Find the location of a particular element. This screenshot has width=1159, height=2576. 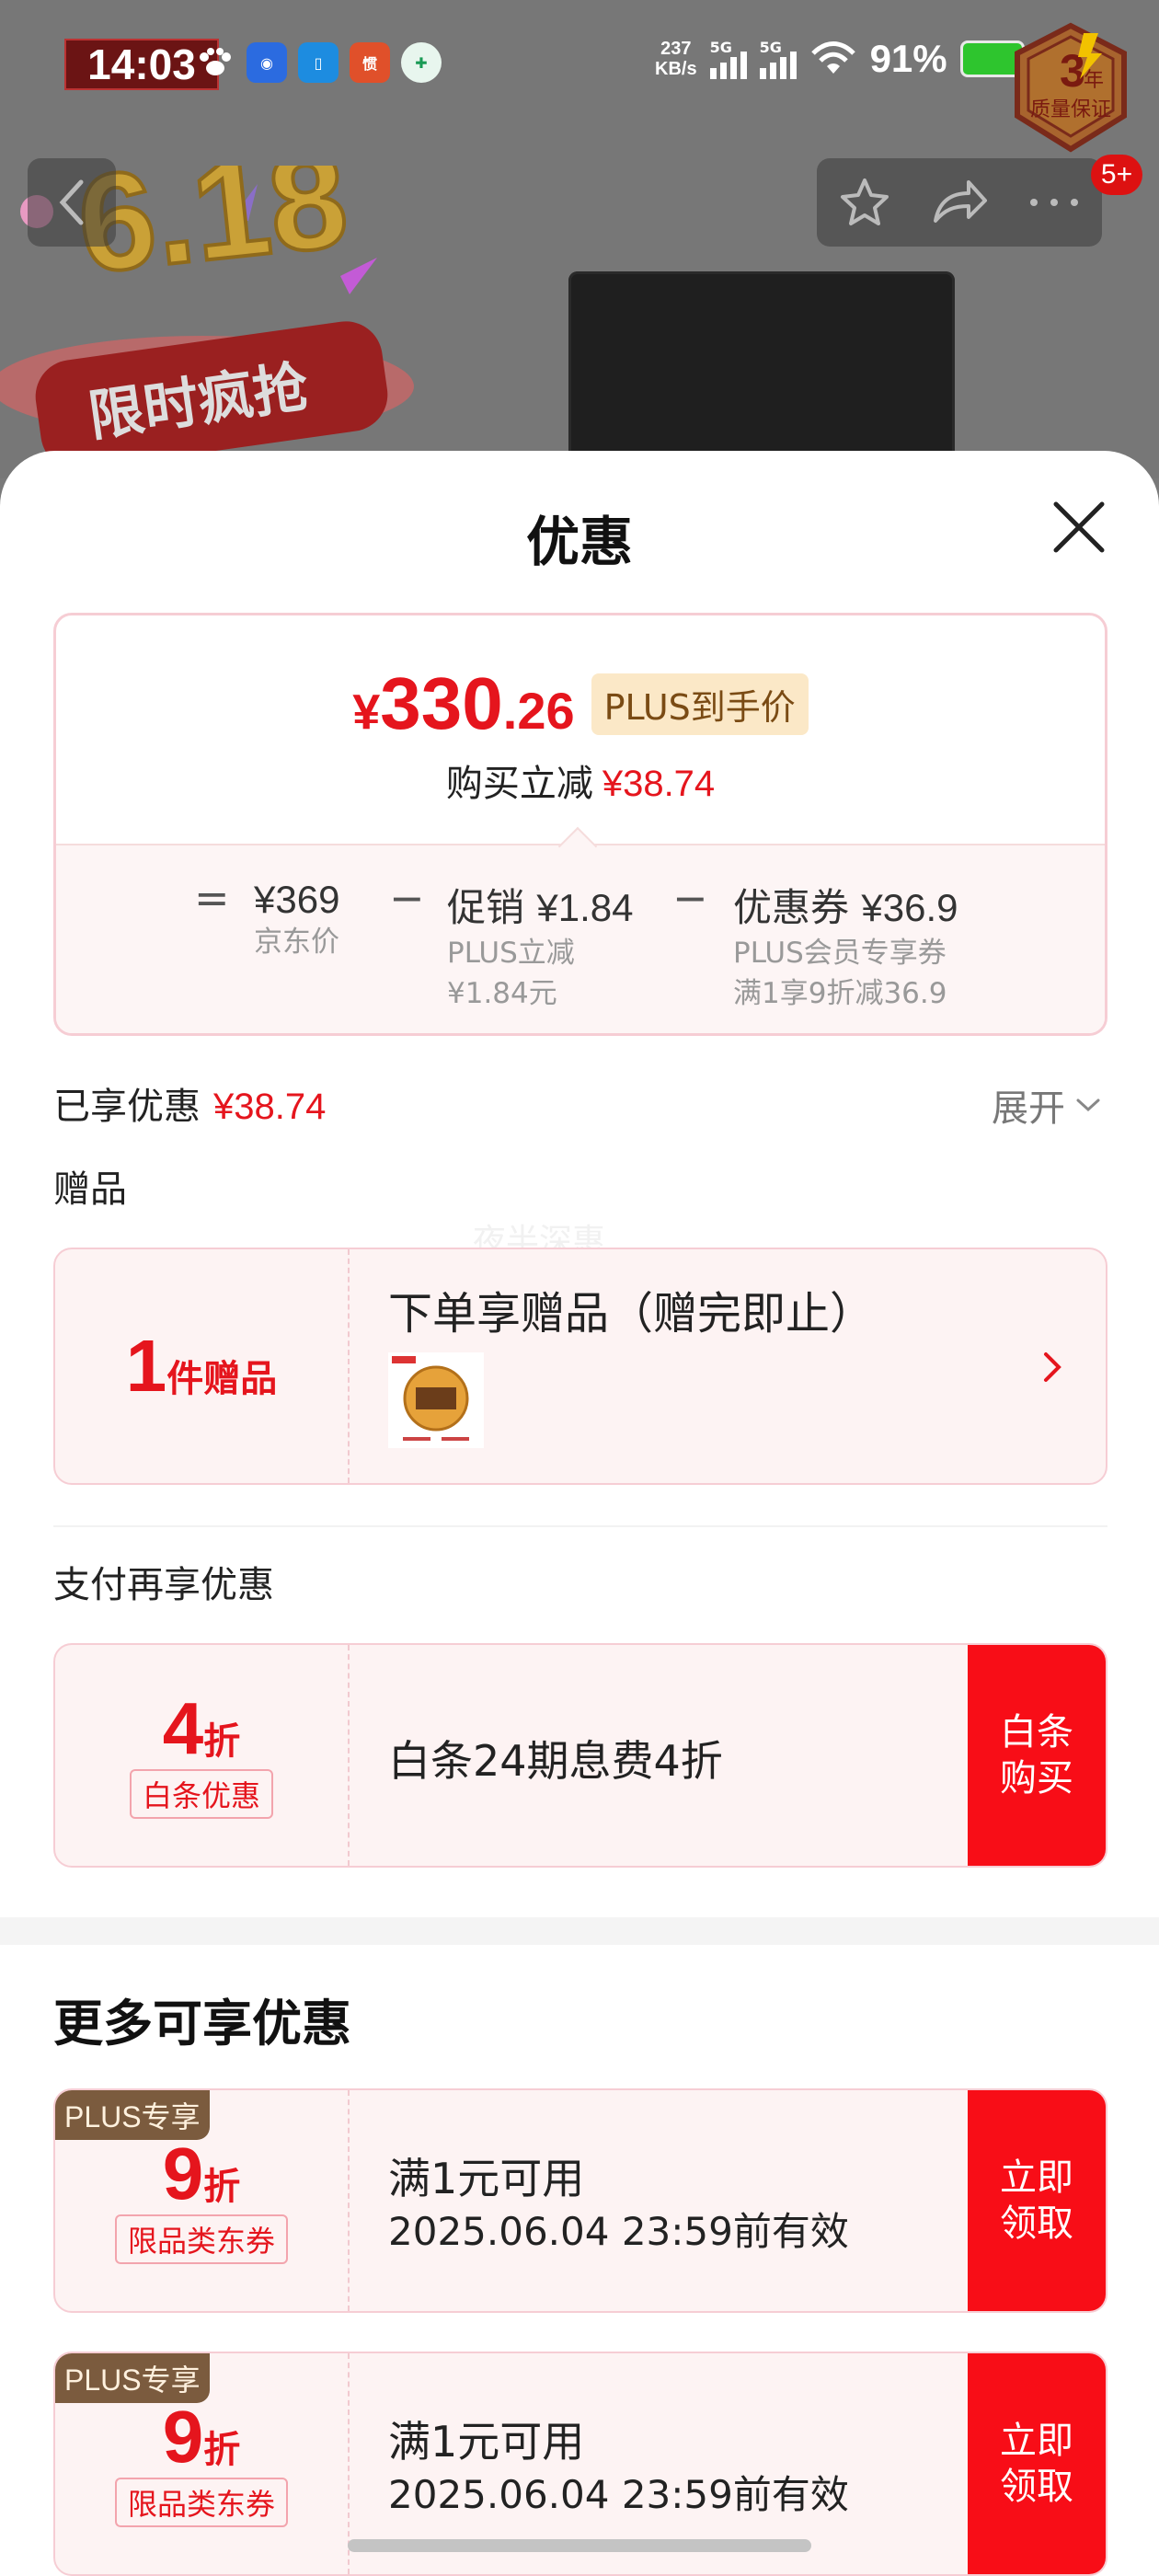

share-icon is located at coordinates (960, 201).